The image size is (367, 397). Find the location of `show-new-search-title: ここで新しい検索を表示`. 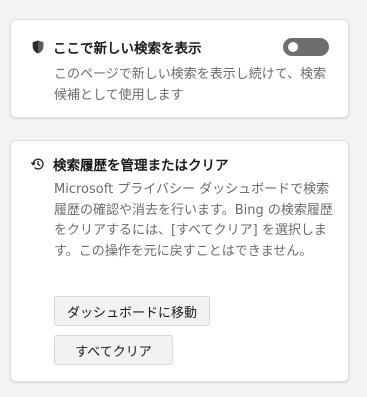

show-new-search-title: ここで新しい検索を表示 is located at coordinates (127, 49).